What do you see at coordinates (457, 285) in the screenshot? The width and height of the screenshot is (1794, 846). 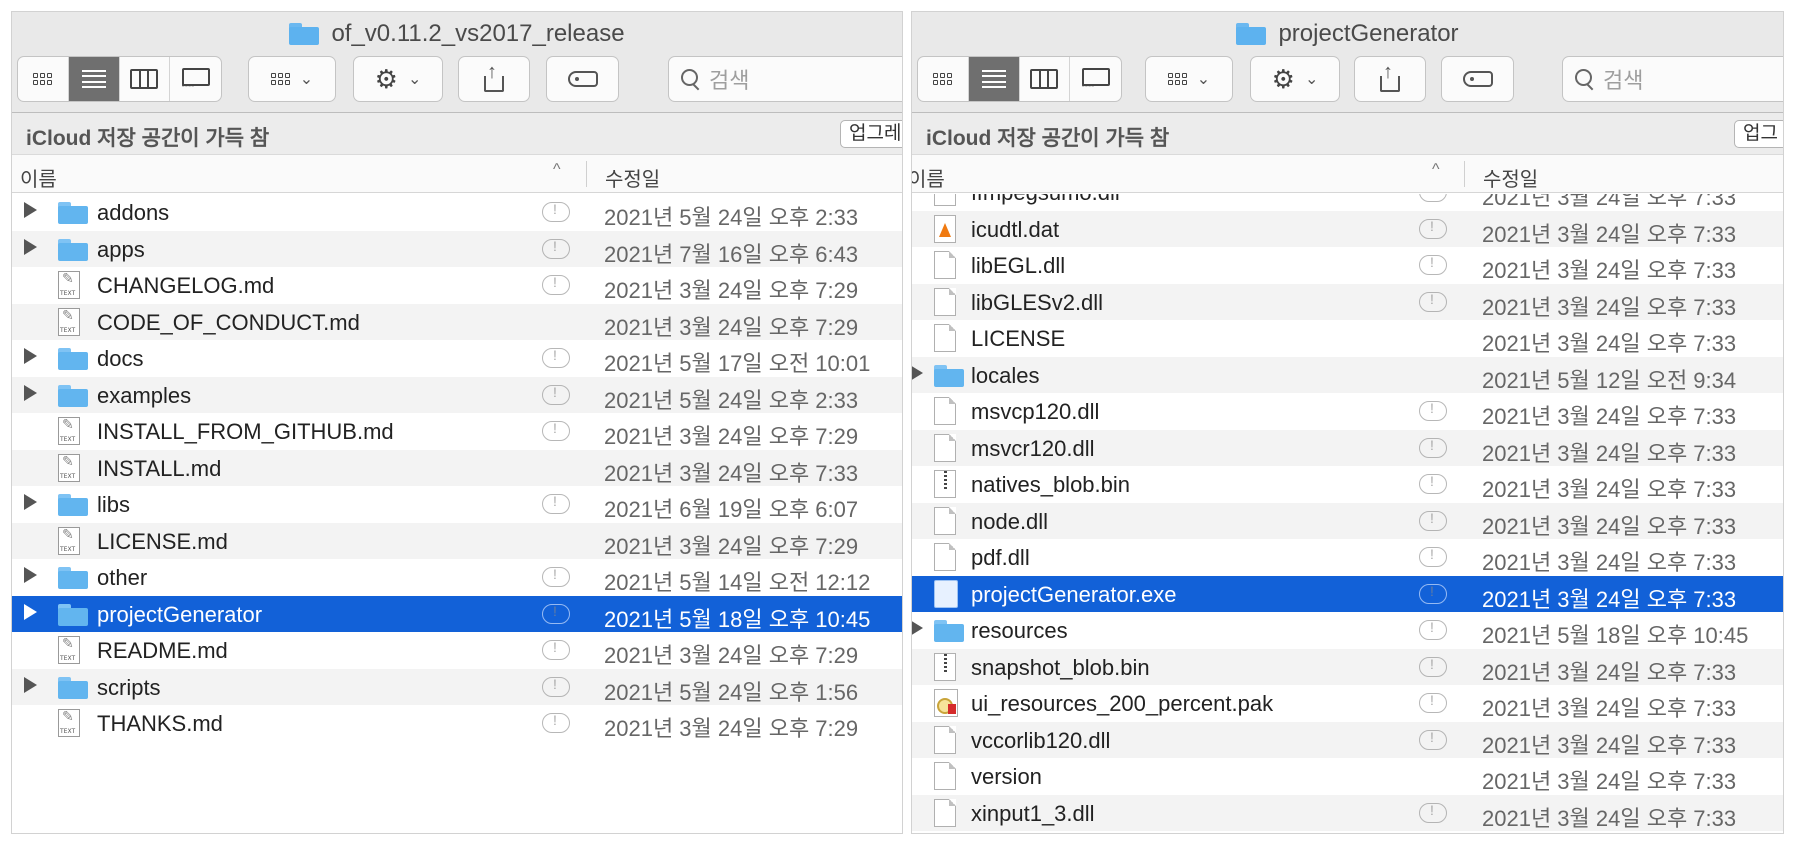 I see `file-row: CHANGELOG.md 2021년 3월 24일 오후 7:29` at bounding box center [457, 285].